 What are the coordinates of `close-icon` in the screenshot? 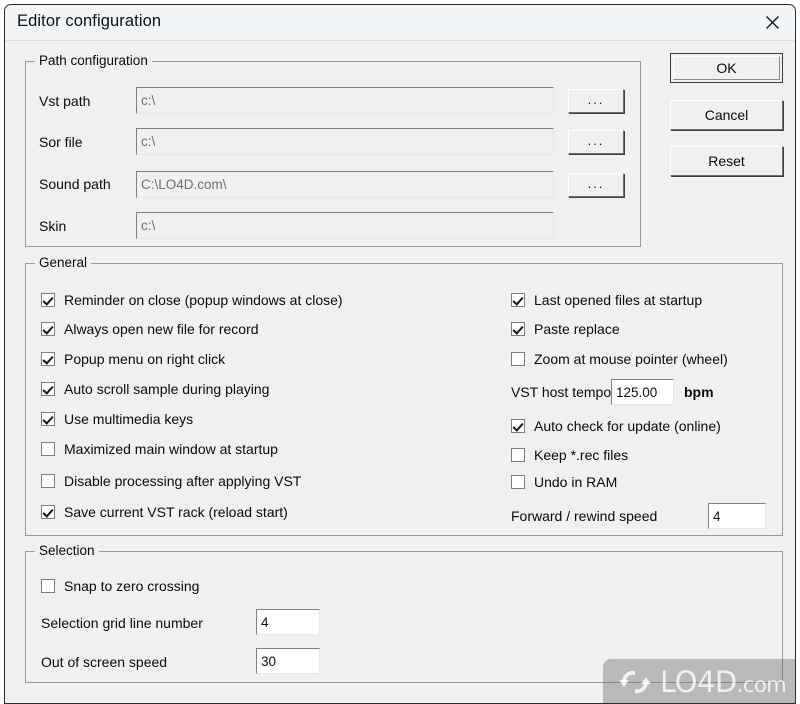 It's located at (772, 22).